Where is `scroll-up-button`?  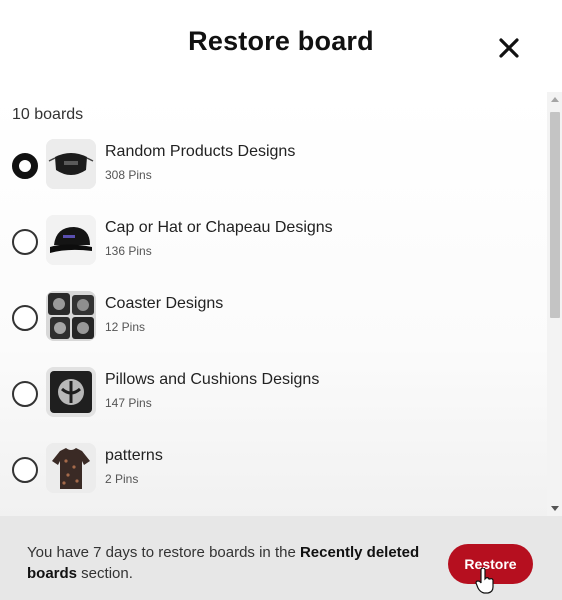 scroll-up-button is located at coordinates (554, 99).